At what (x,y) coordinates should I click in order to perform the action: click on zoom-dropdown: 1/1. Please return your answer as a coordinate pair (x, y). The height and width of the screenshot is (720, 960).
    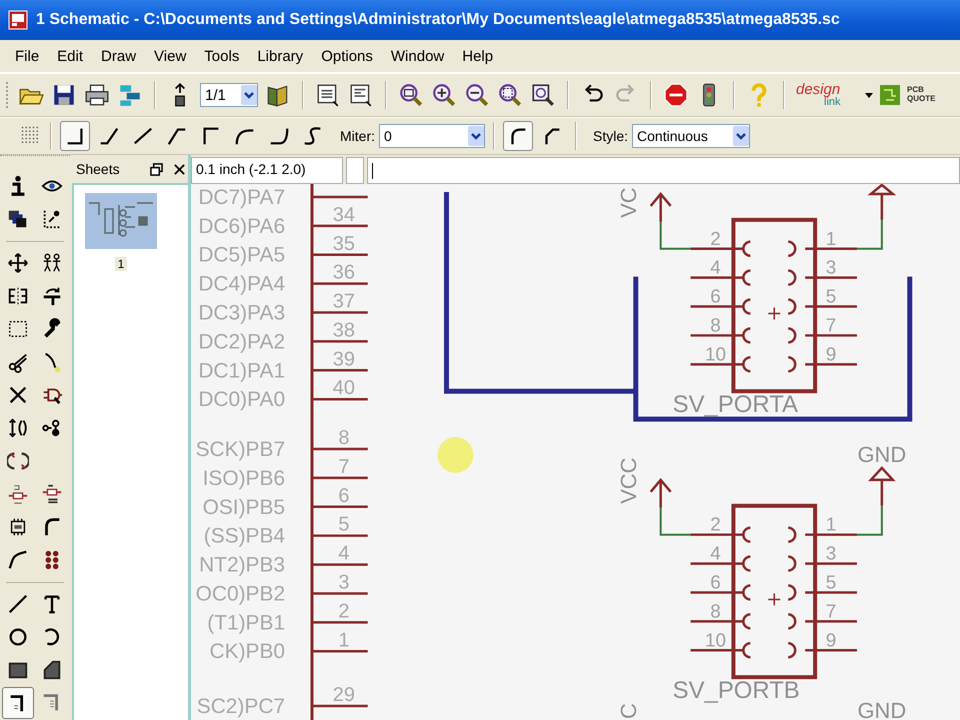
    Looking at the image, I should click on (229, 95).